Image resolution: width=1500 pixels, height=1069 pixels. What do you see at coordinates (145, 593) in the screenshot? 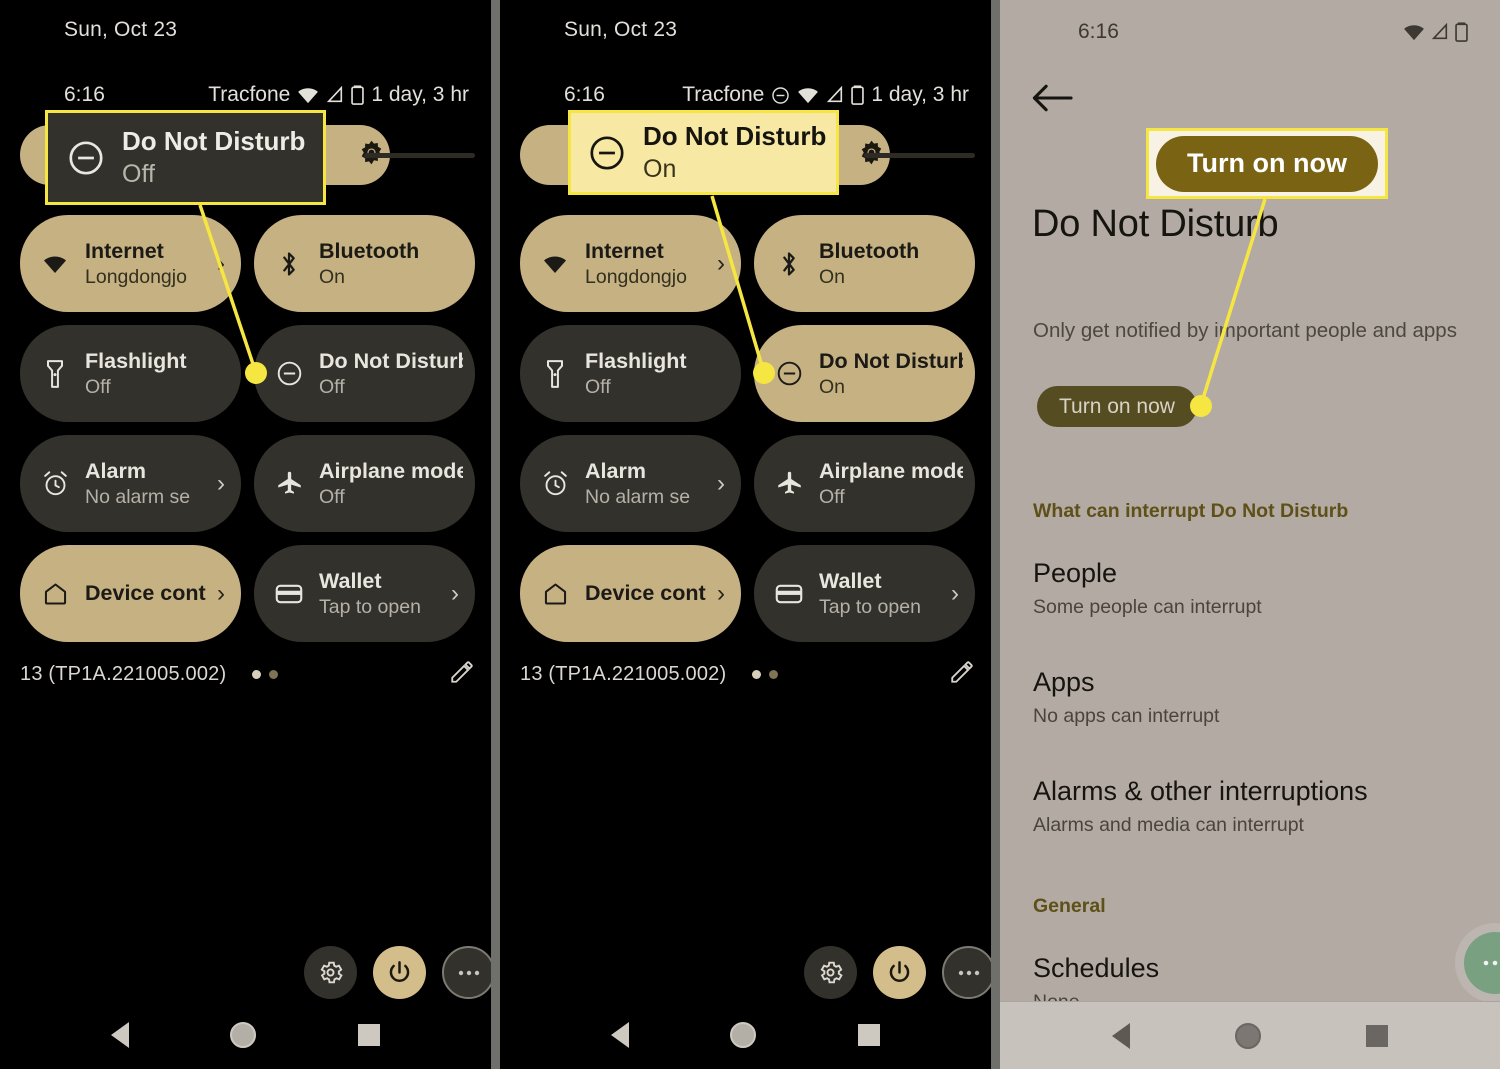
I see `qs-tile-text: Device cont` at bounding box center [145, 593].